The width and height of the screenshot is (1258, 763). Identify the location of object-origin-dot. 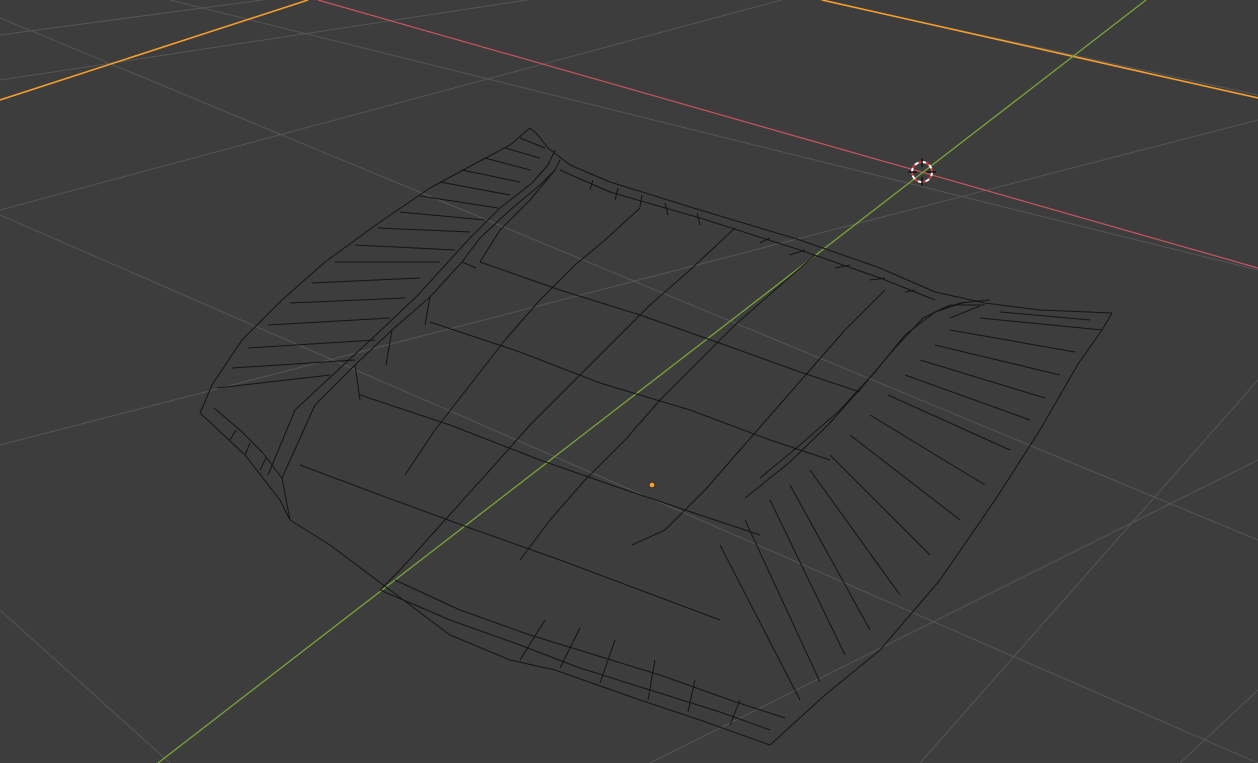
(652, 485).